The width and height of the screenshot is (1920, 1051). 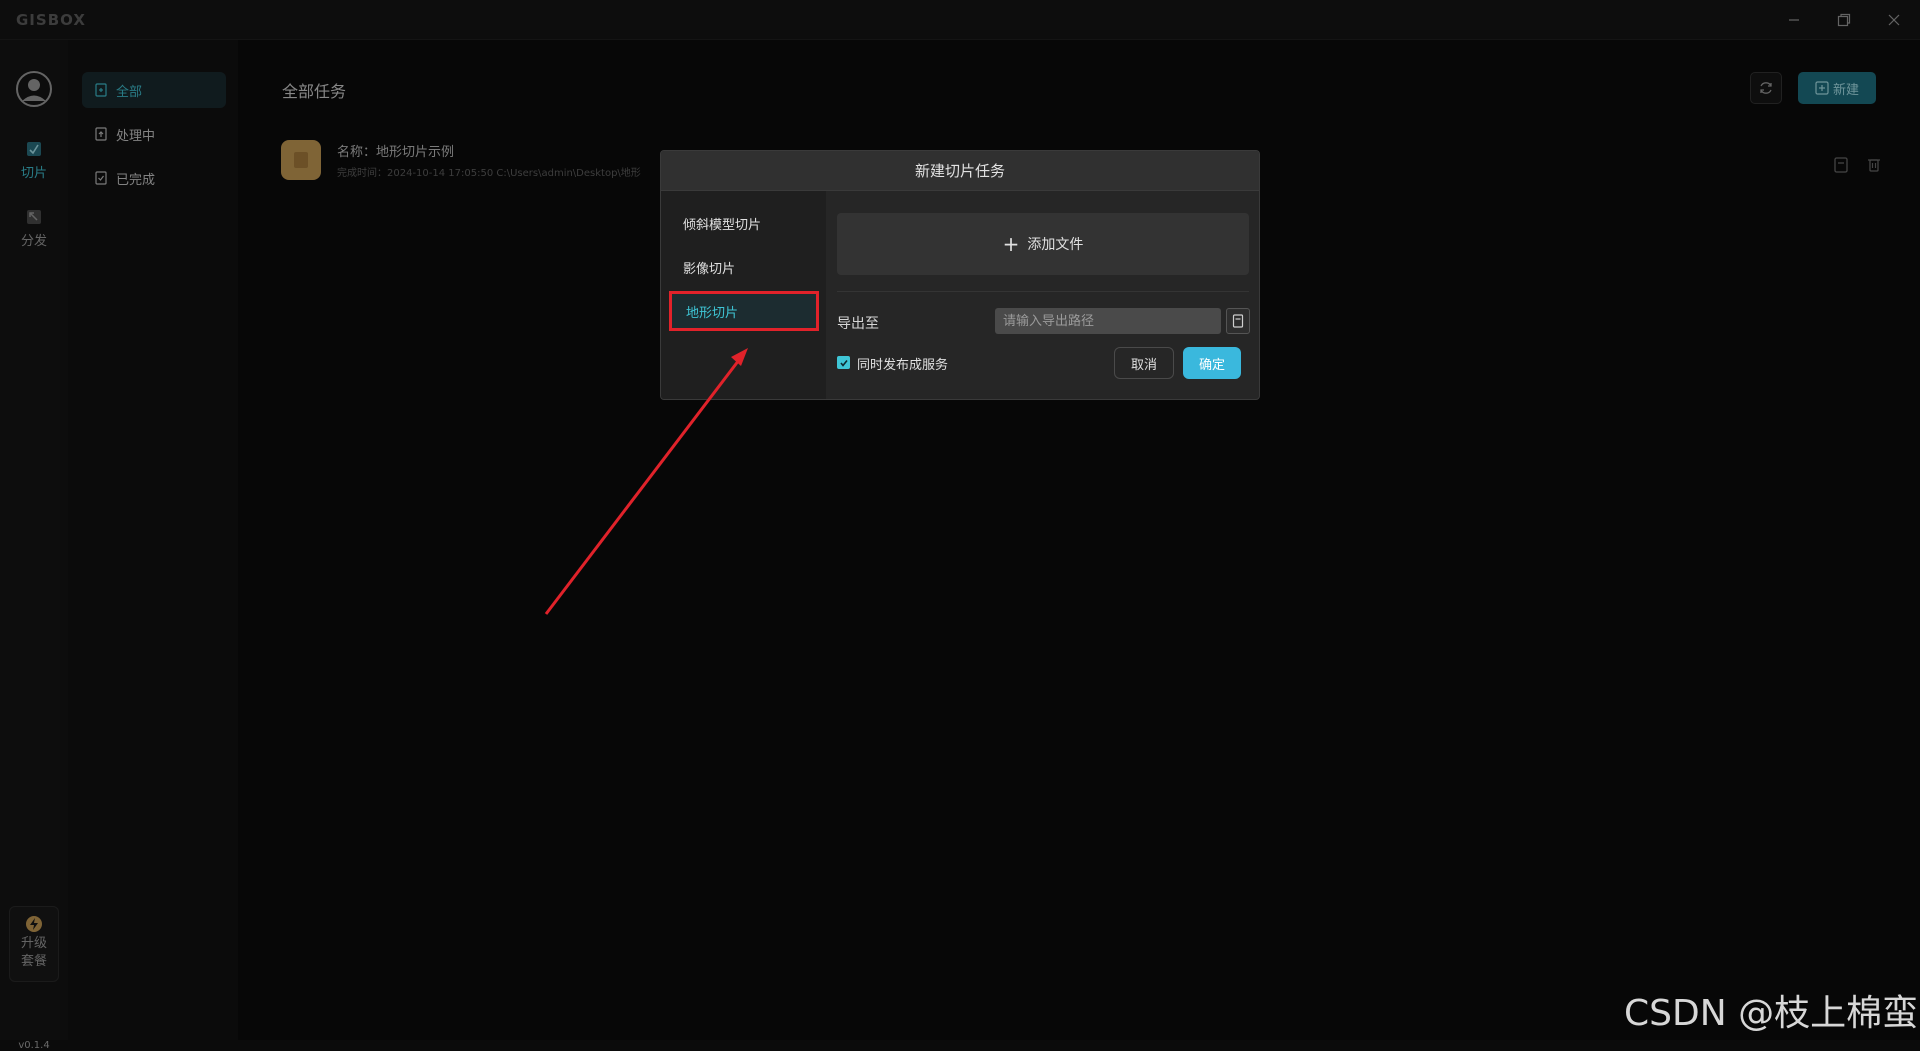 I want to click on publish-service-checkbox, so click(x=843, y=362).